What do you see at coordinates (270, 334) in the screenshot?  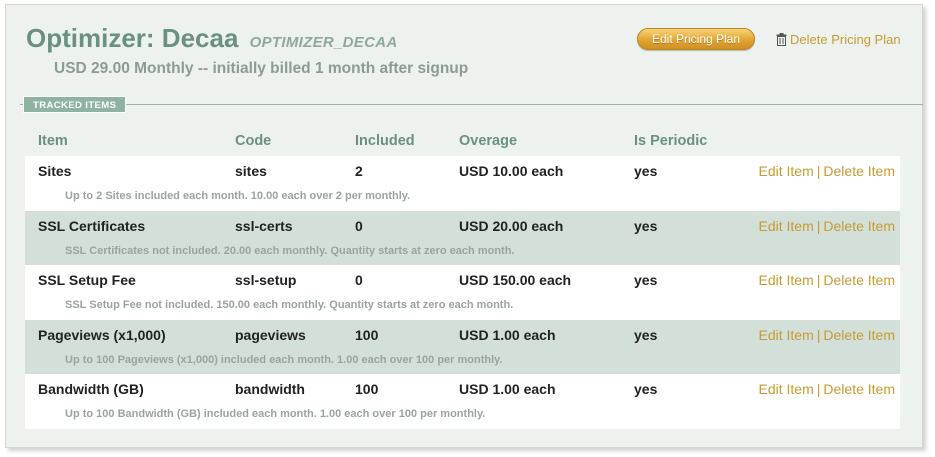 I see `item-code: pageviews` at bounding box center [270, 334].